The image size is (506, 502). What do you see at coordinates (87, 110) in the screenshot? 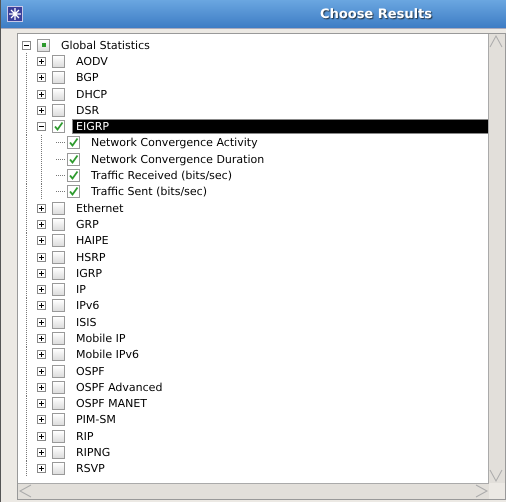
I see `tree-item: DSR` at bounding box center [87, 110].